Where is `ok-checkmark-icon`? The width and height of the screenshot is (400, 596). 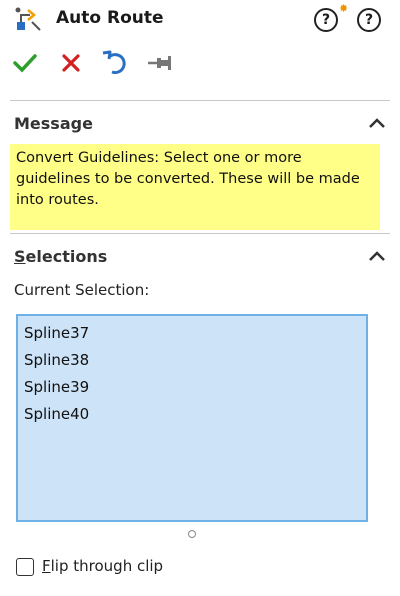 ok-checkmark-icon is located at coordinates (25, 63).